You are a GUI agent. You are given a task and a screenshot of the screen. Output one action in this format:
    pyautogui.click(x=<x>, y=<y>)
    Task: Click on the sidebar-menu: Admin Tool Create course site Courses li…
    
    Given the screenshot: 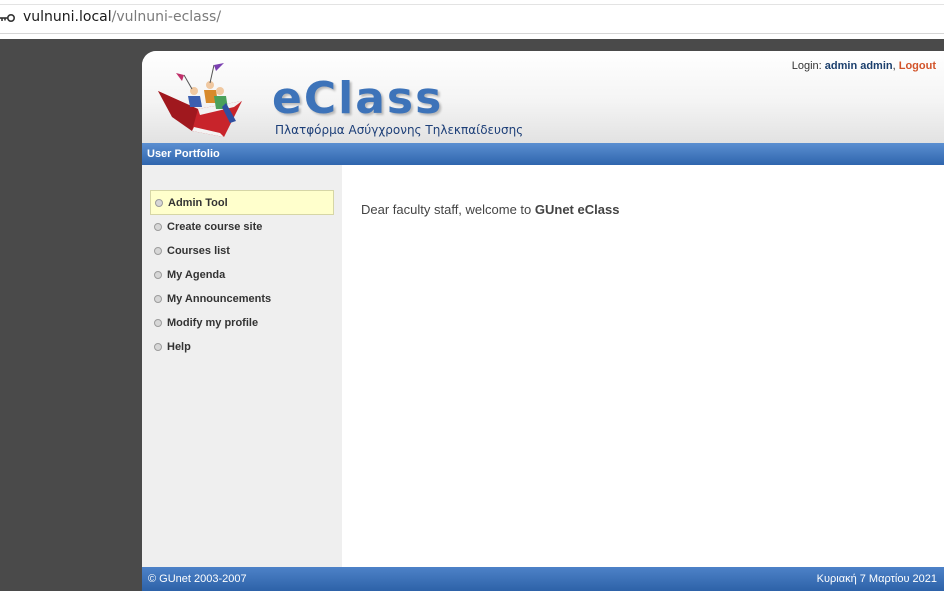 What is the action you would take?
    pyautogui.click(x=242, y=274)
    